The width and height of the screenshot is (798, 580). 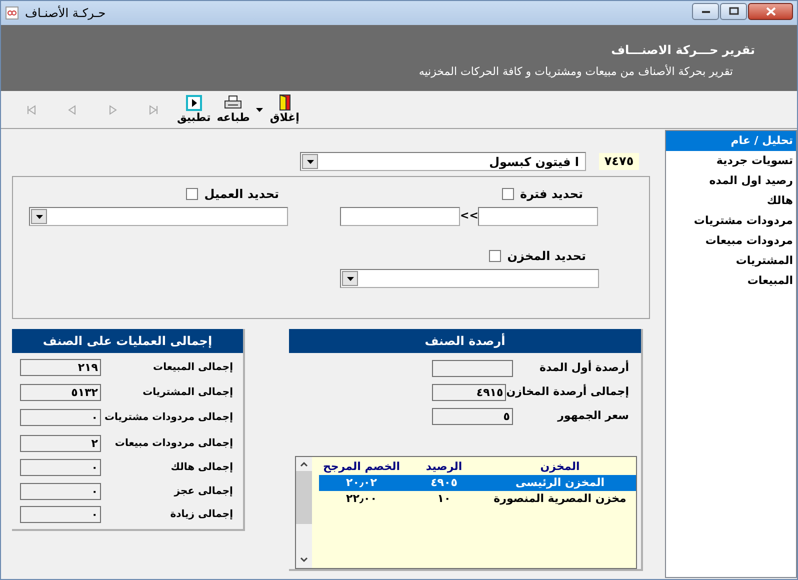 What do you see at coordinates (168, 418) in the screenshot?
I see `total-label: إجمالى مردودات مشتريات` at bounding box center [168, 418].